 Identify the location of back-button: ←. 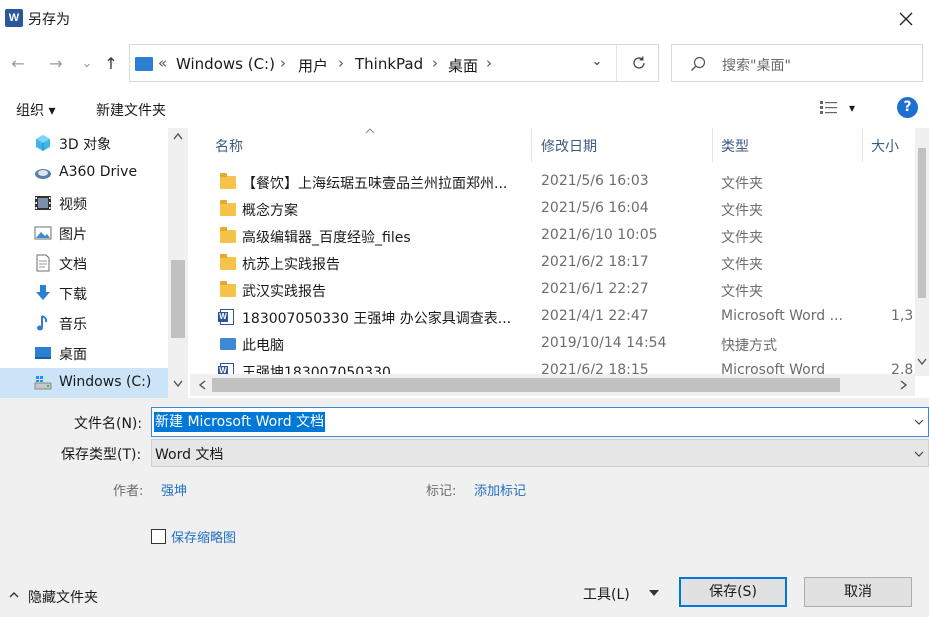
(18, 63).